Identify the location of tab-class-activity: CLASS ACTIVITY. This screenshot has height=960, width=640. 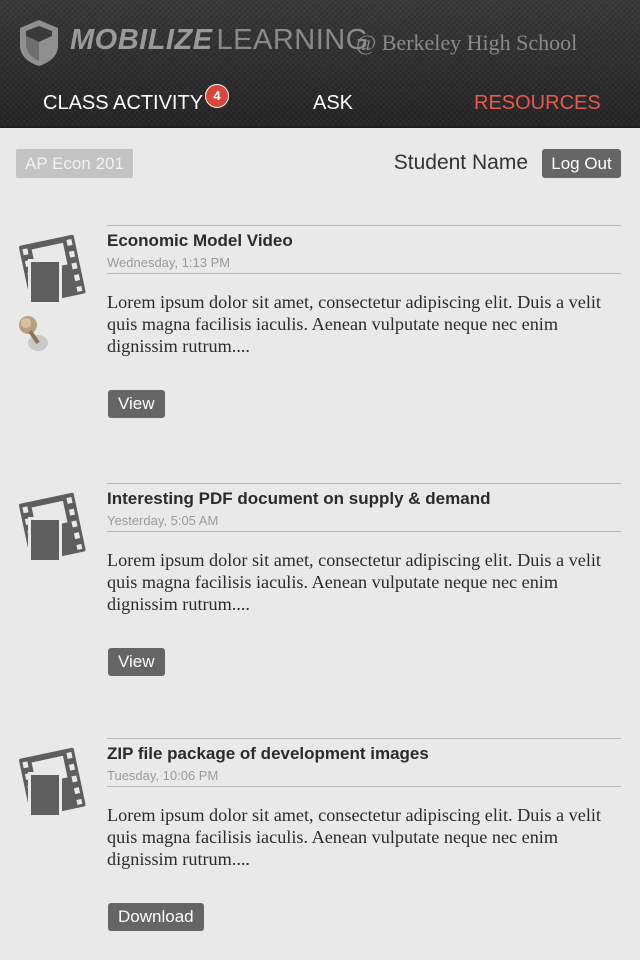
(123, 103).